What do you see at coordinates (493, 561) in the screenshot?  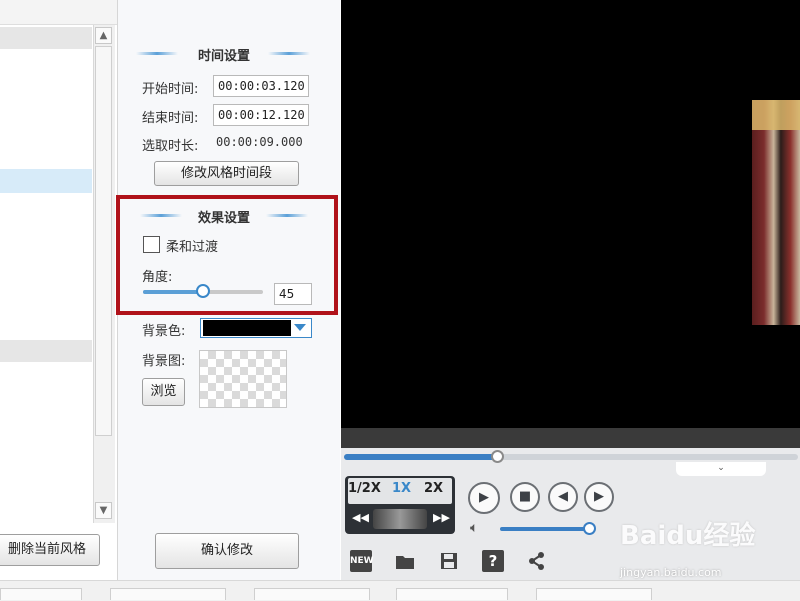 I see `help-icon: ?` at bounding box center [493, 561].